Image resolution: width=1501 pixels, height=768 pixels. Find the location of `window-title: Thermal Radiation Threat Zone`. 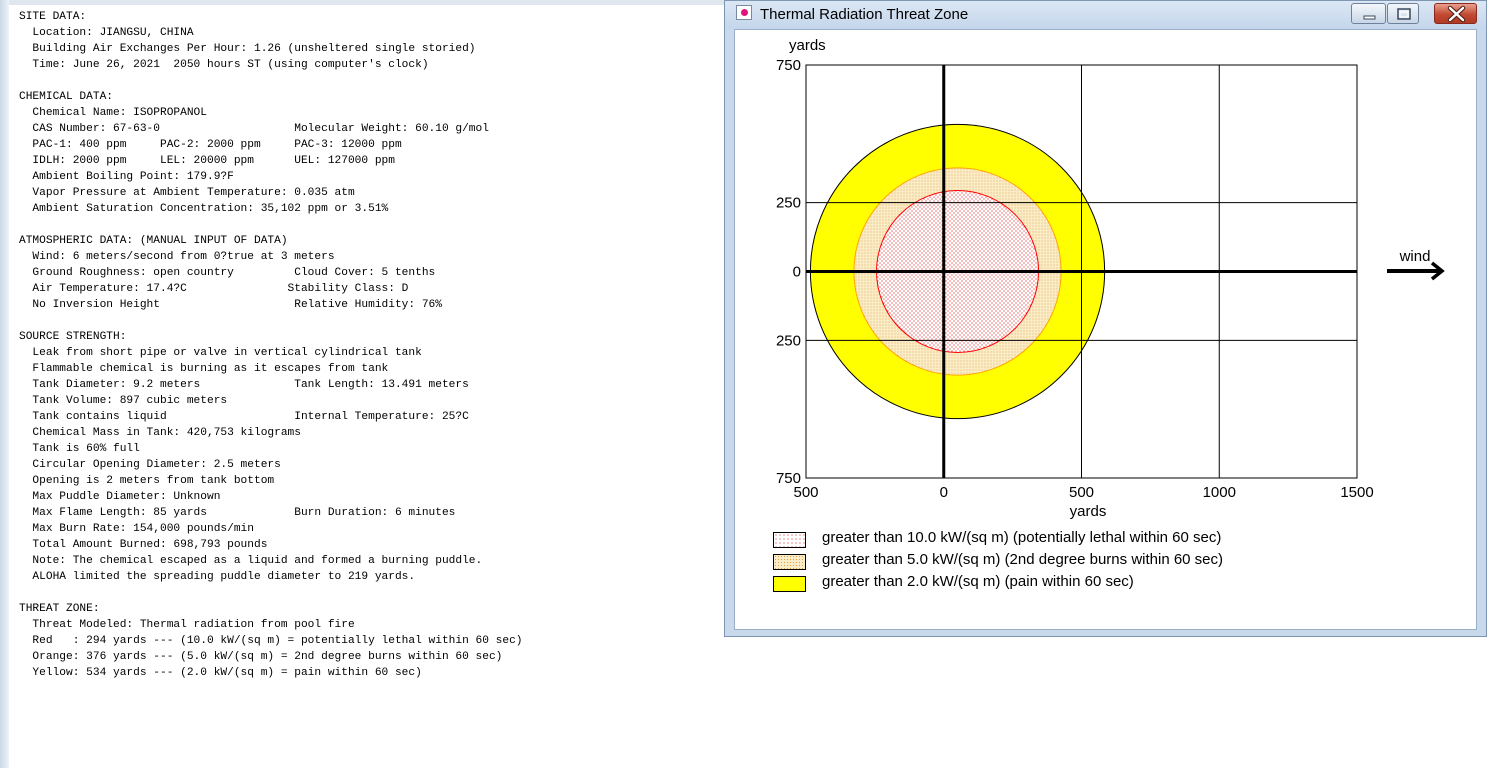

window-title: Thermal Radiation Threat Zone is located at coordinates (864, 14).